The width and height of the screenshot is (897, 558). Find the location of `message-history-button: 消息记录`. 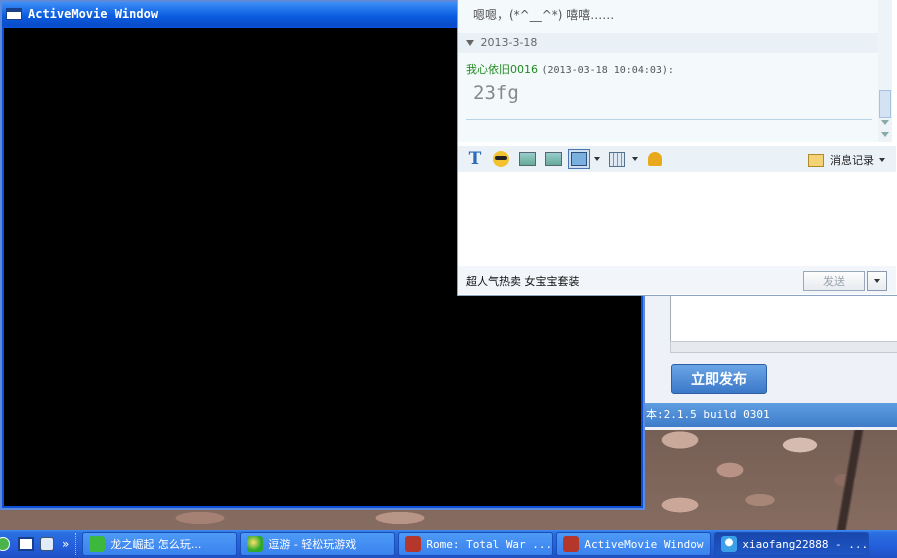

message-history-button: 消息记录 is located at coordinates (846, 160).